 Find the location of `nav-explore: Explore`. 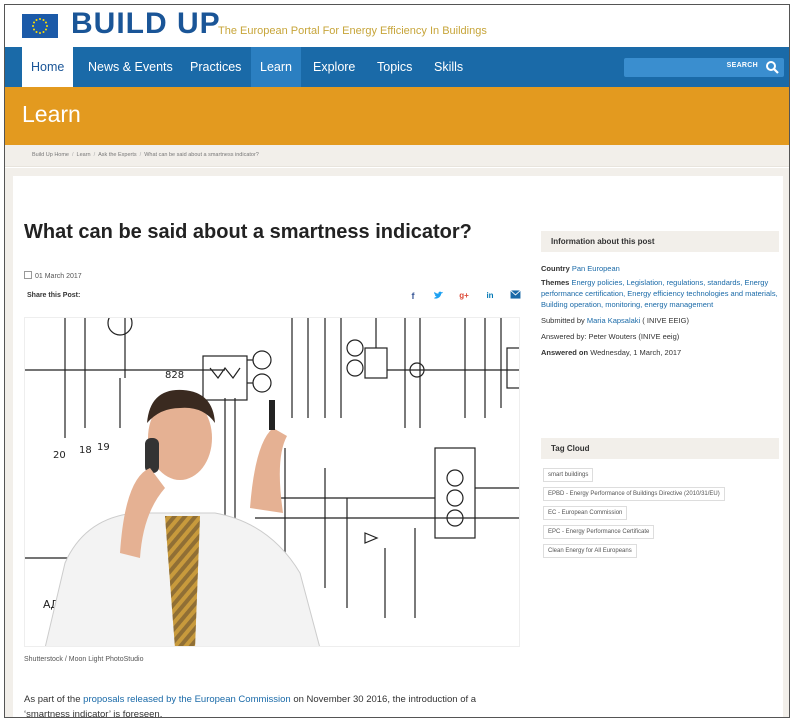

nav-explore: Explore is located at coordinates (334, 67).